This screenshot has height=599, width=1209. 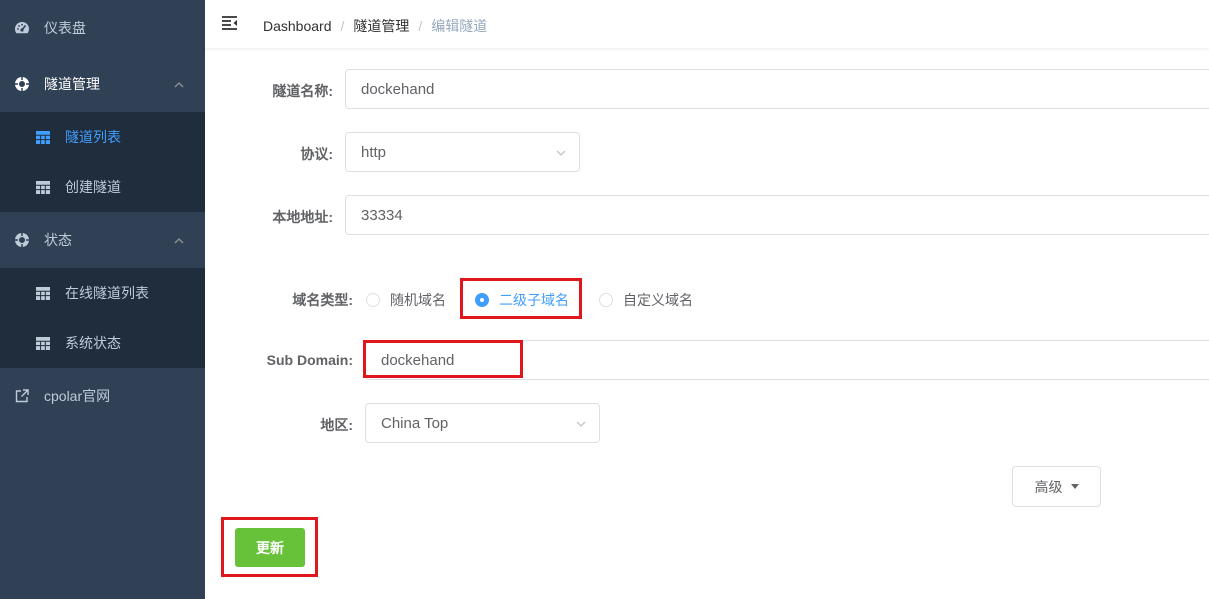 I want to click on sidebar-item-tunnel-list: 隧道列表, so click(x=102, y=137).